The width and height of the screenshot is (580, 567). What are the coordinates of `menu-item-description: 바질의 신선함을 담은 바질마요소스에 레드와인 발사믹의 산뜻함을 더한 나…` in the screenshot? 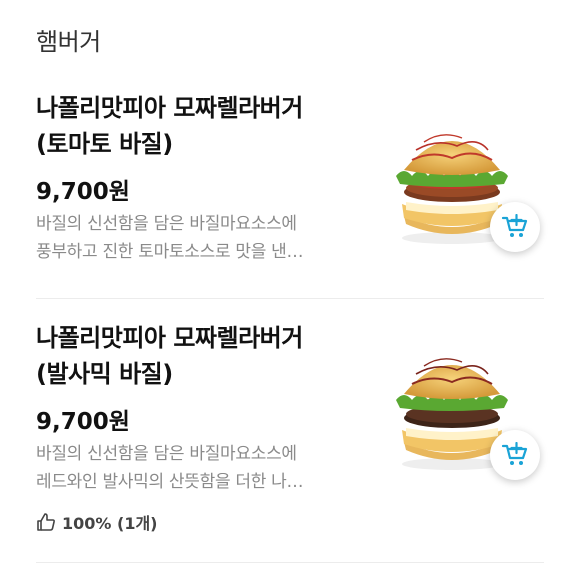 It's located at (196, 468).